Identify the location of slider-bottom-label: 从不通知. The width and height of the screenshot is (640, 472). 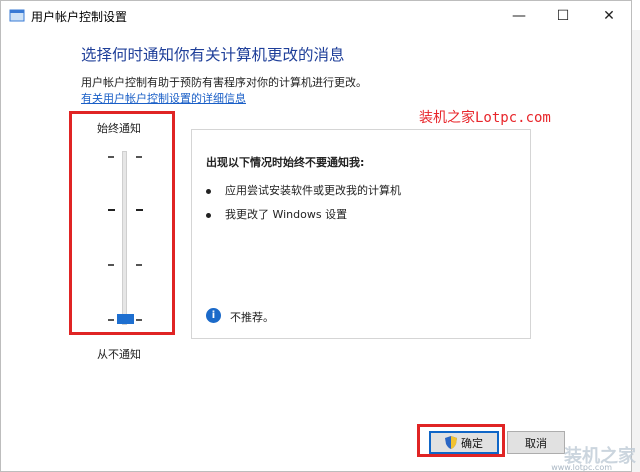
(119, 354).